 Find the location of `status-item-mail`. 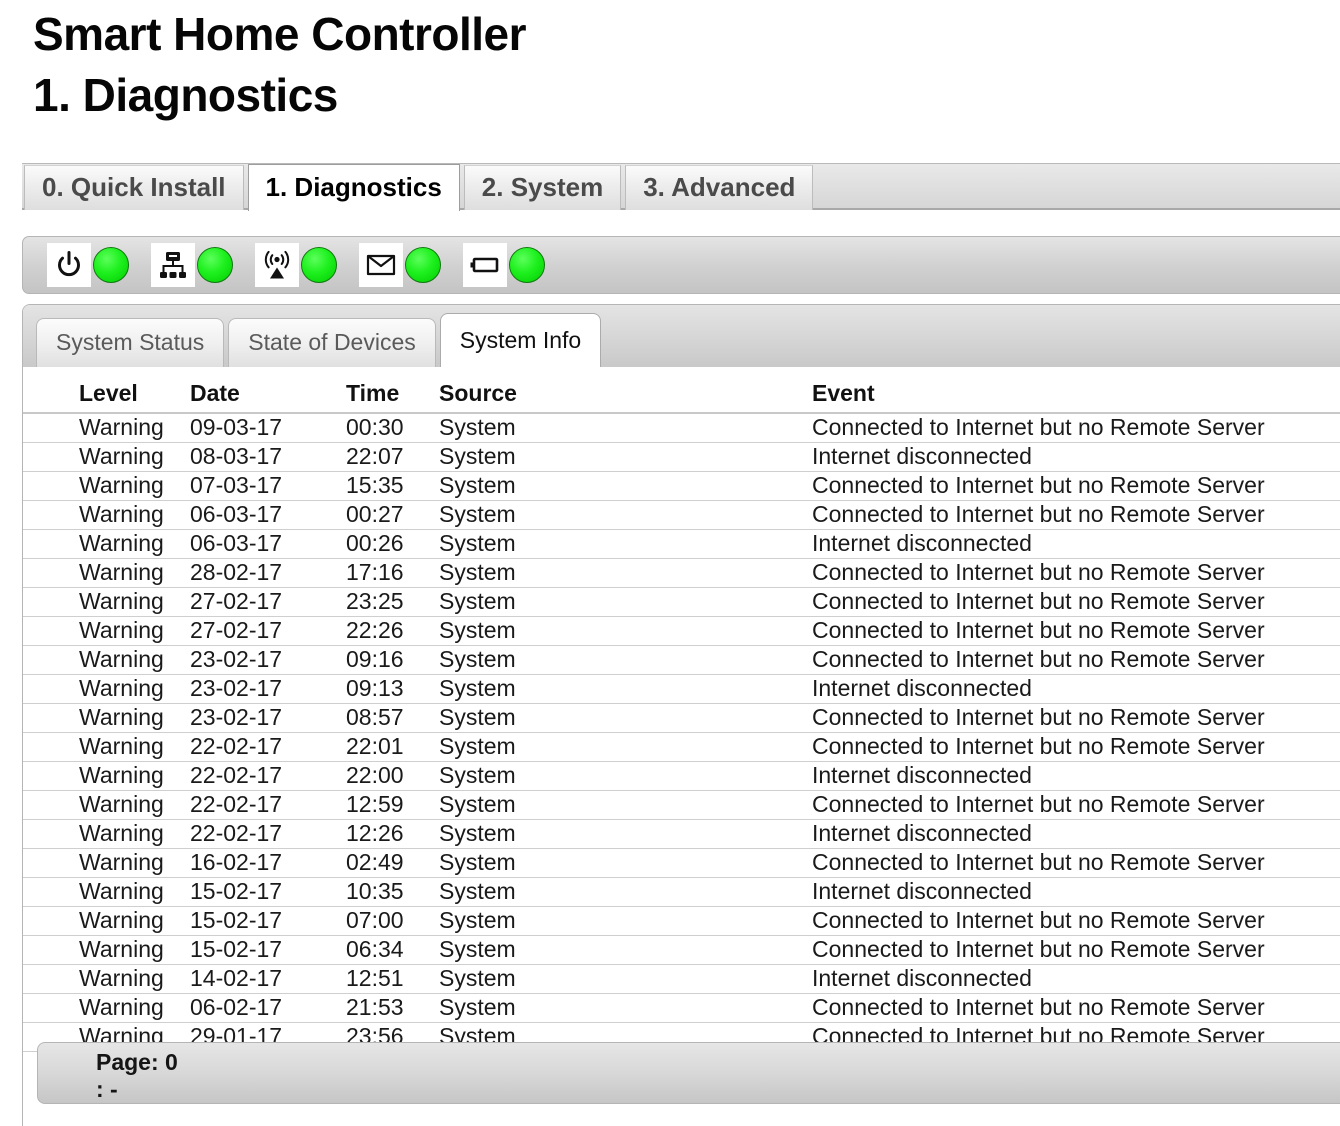

status-item-mail is located at coordinates (400, 265).